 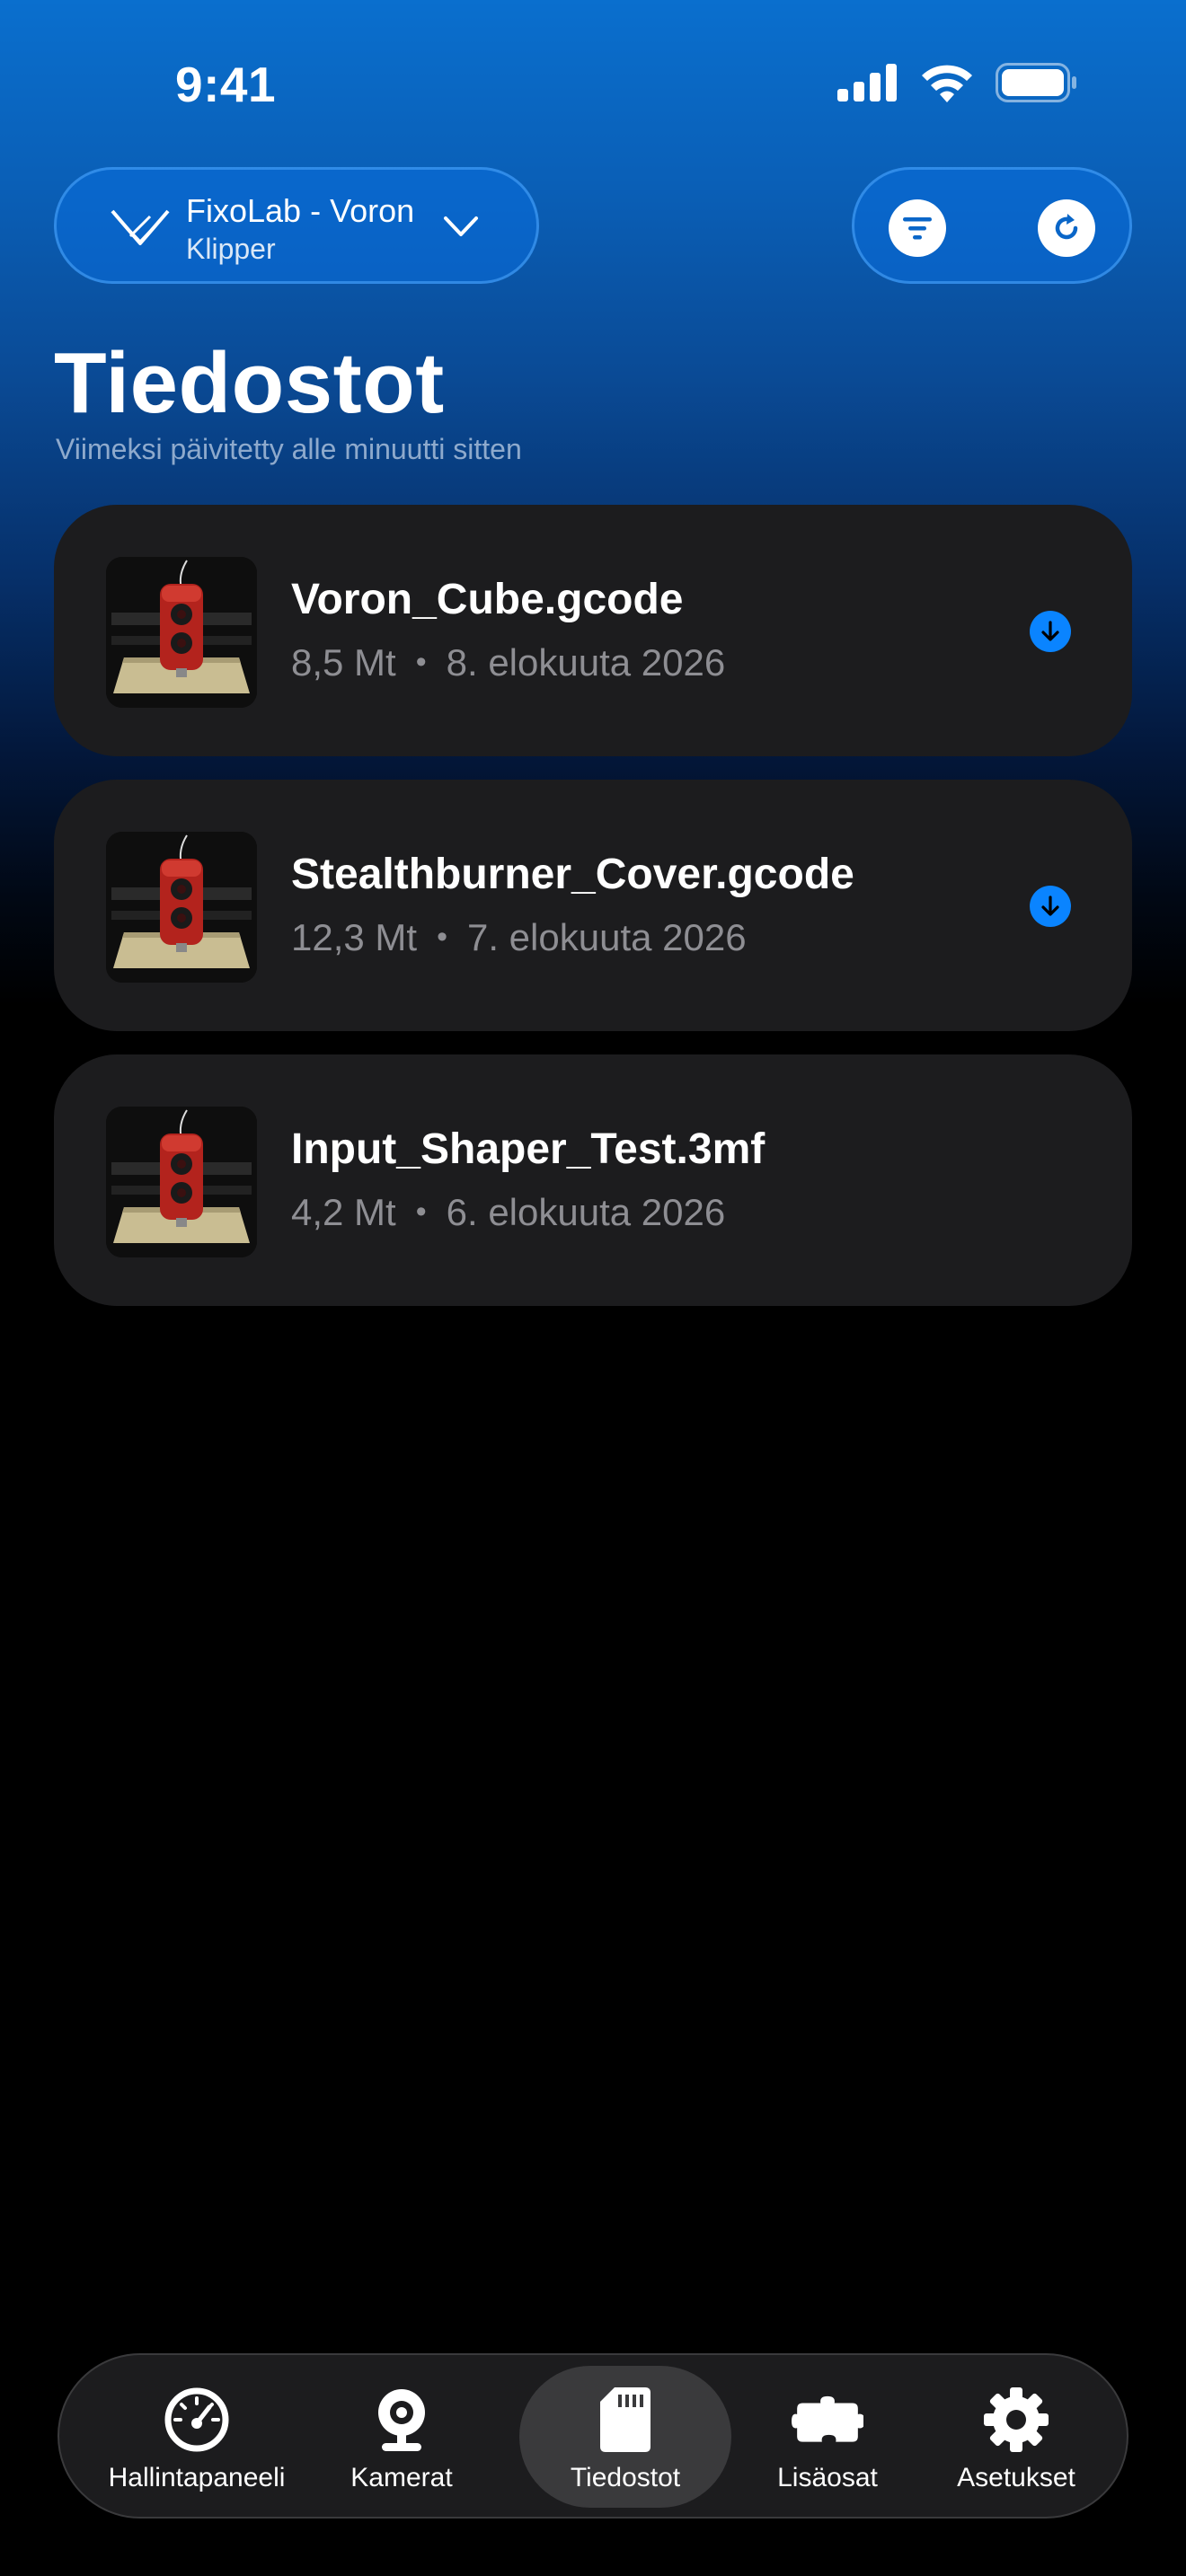 I want to click on status-icons, so click(x=957, y=82).